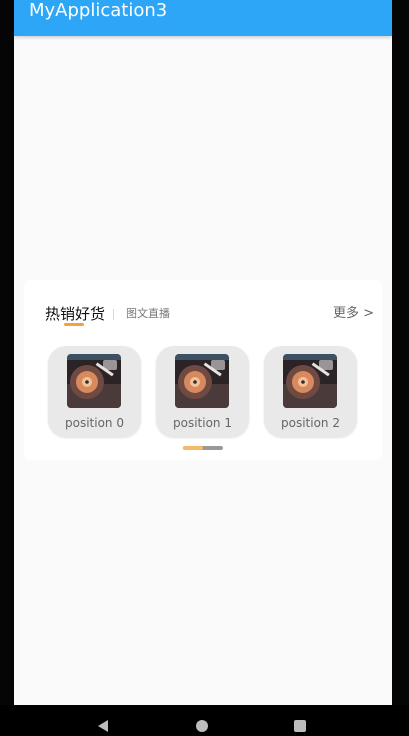  I want to click on back-triangle-icon, so click(103, 727).